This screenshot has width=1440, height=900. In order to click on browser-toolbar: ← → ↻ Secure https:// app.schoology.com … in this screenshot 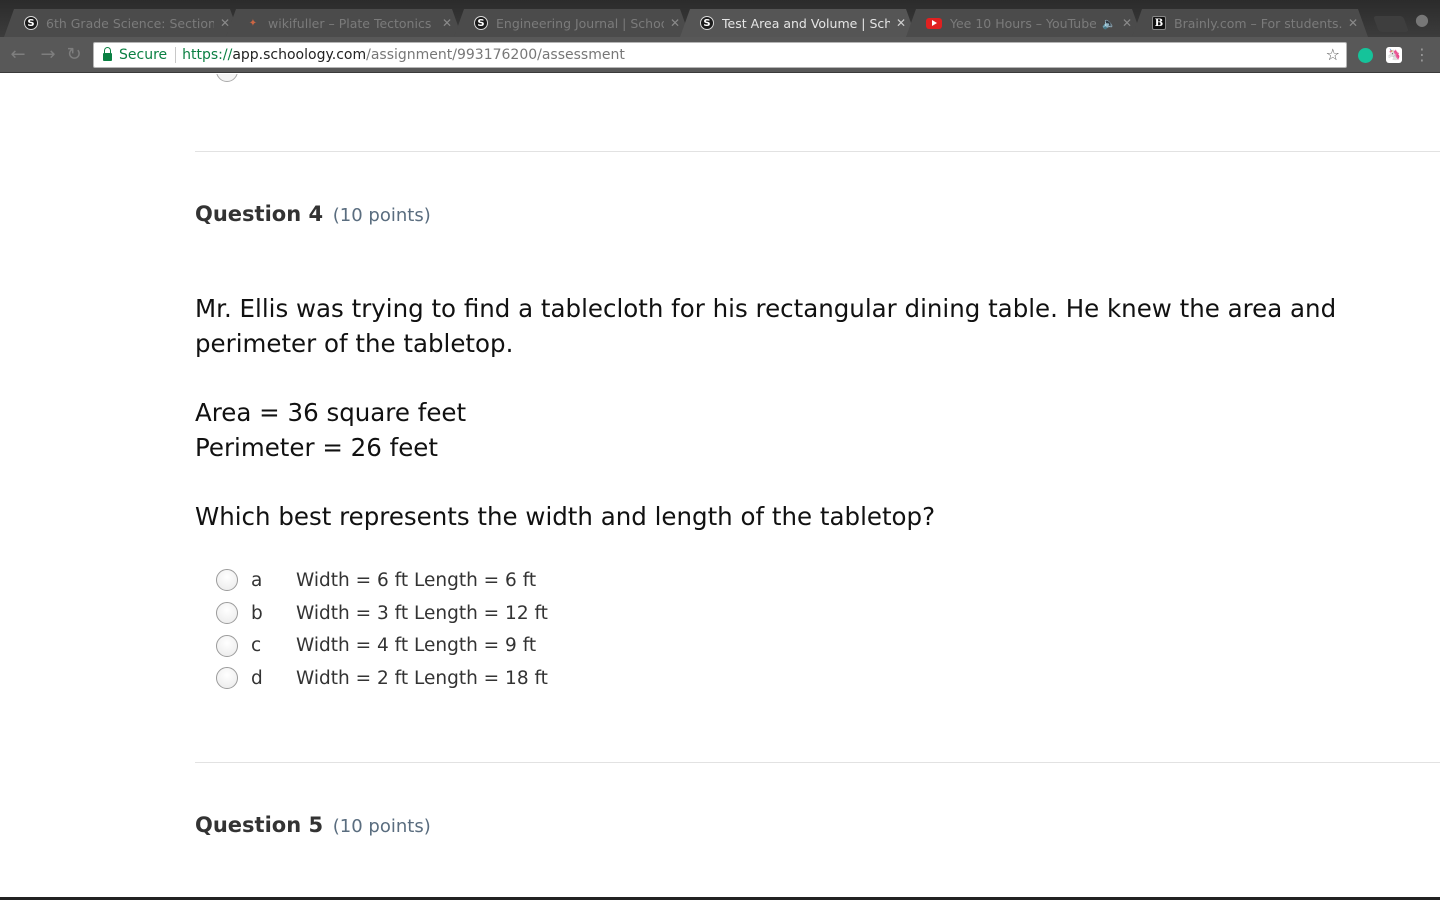, I will do `click(720, 55)`.